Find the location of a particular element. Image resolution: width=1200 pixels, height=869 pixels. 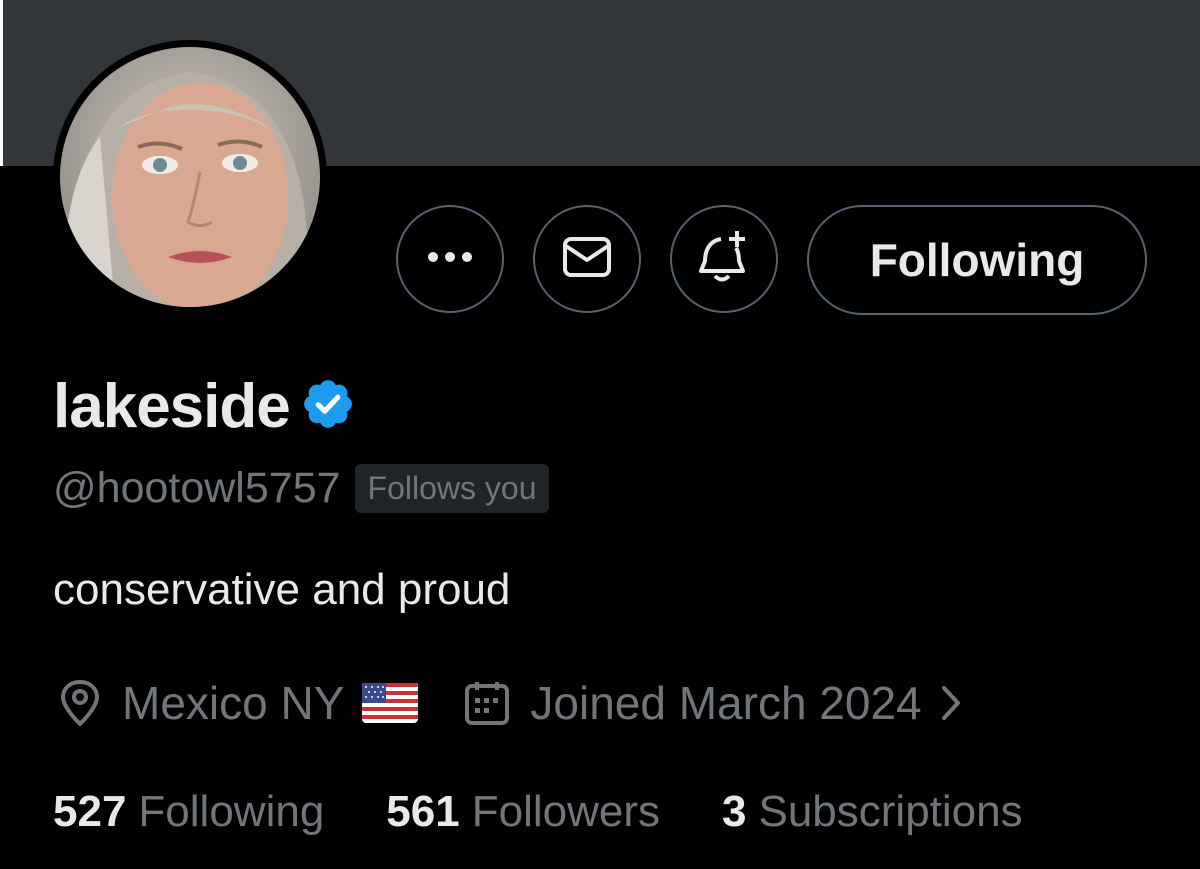

handle: @hootowl5757 is located at coordinates (197, 487).